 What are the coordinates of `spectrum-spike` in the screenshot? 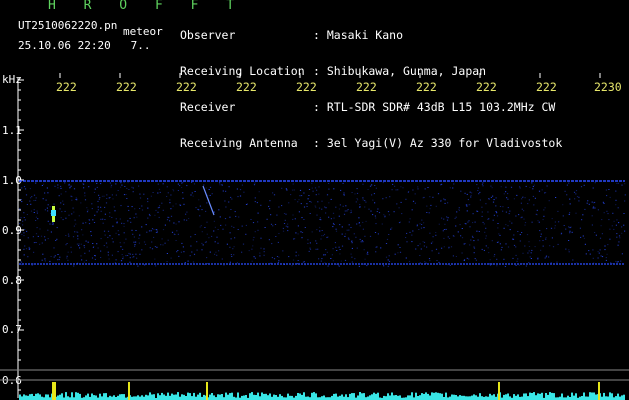 It's located at (207, 391).